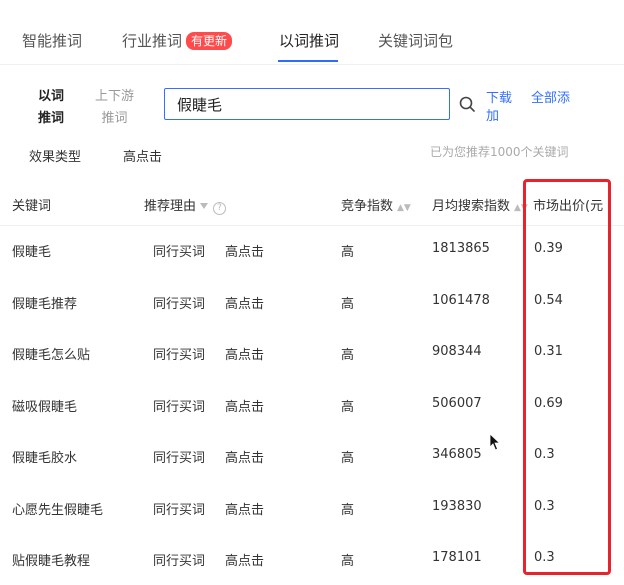 The image size is (624, 585). Describe the element at coordinates (45, 458) in the screenshot. I see `keyword-cell: 假睫毛胶水` at that location.